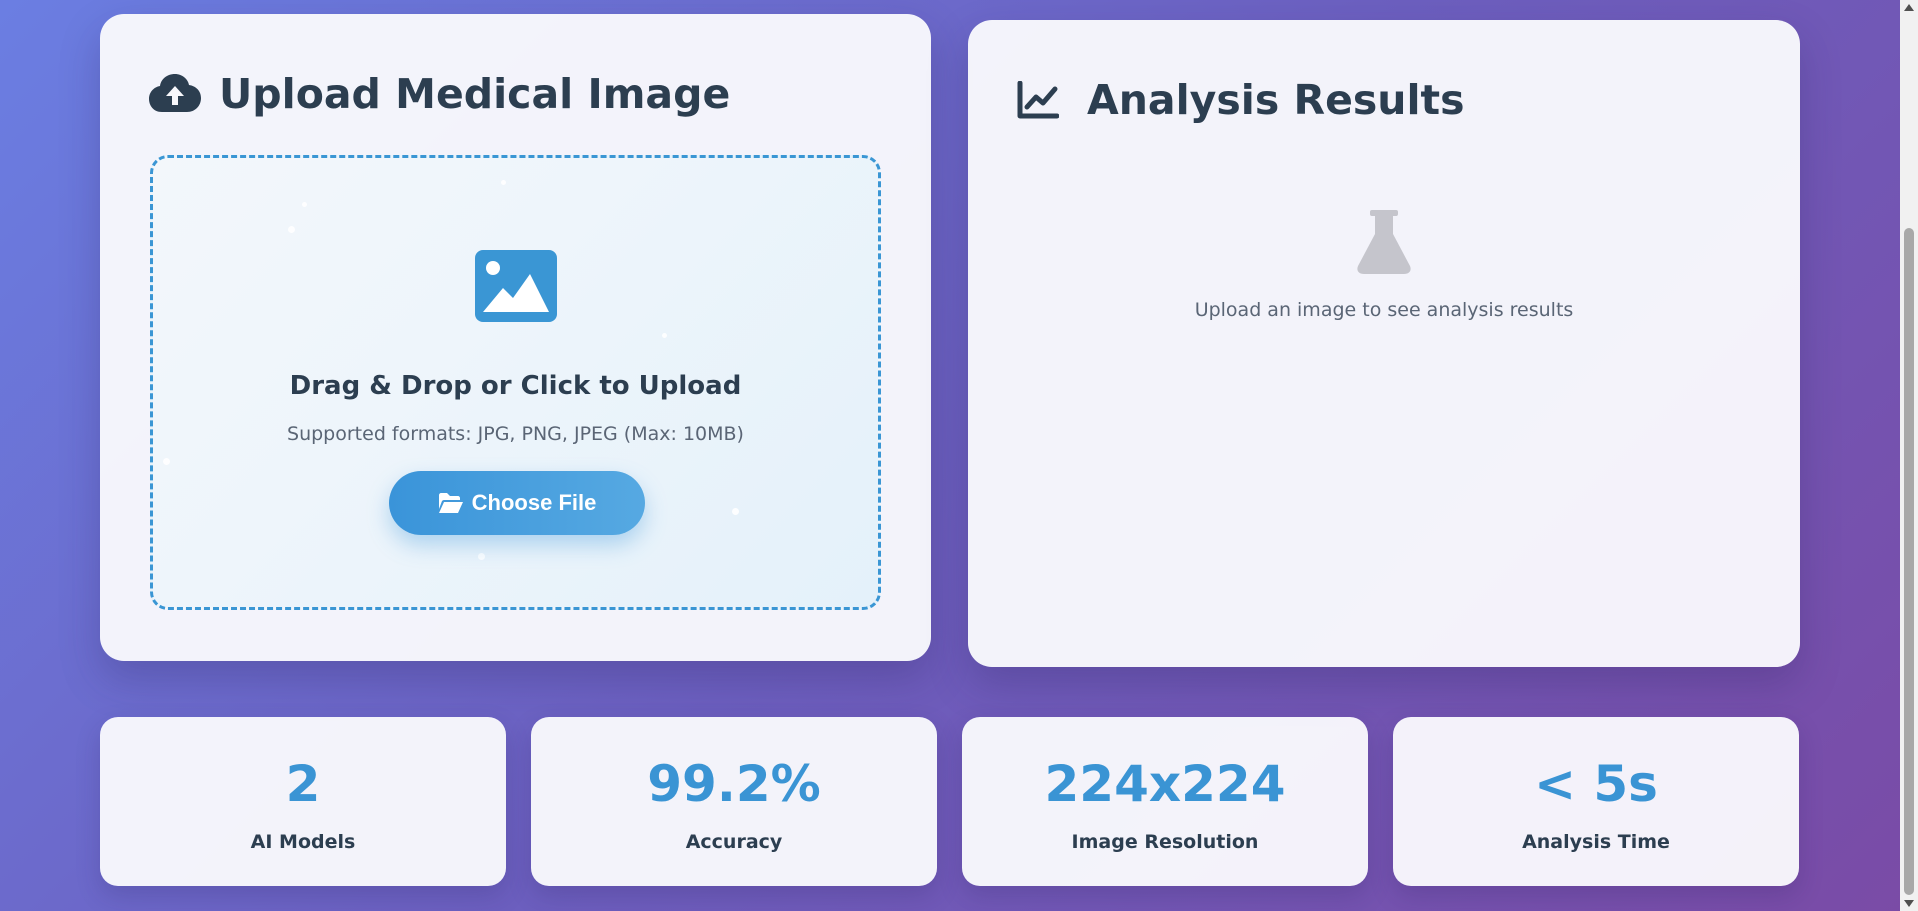  Describe the element at coordinates (1909, 7) in the screenshot. I see `scroll-up-arrow-icon` at that location.